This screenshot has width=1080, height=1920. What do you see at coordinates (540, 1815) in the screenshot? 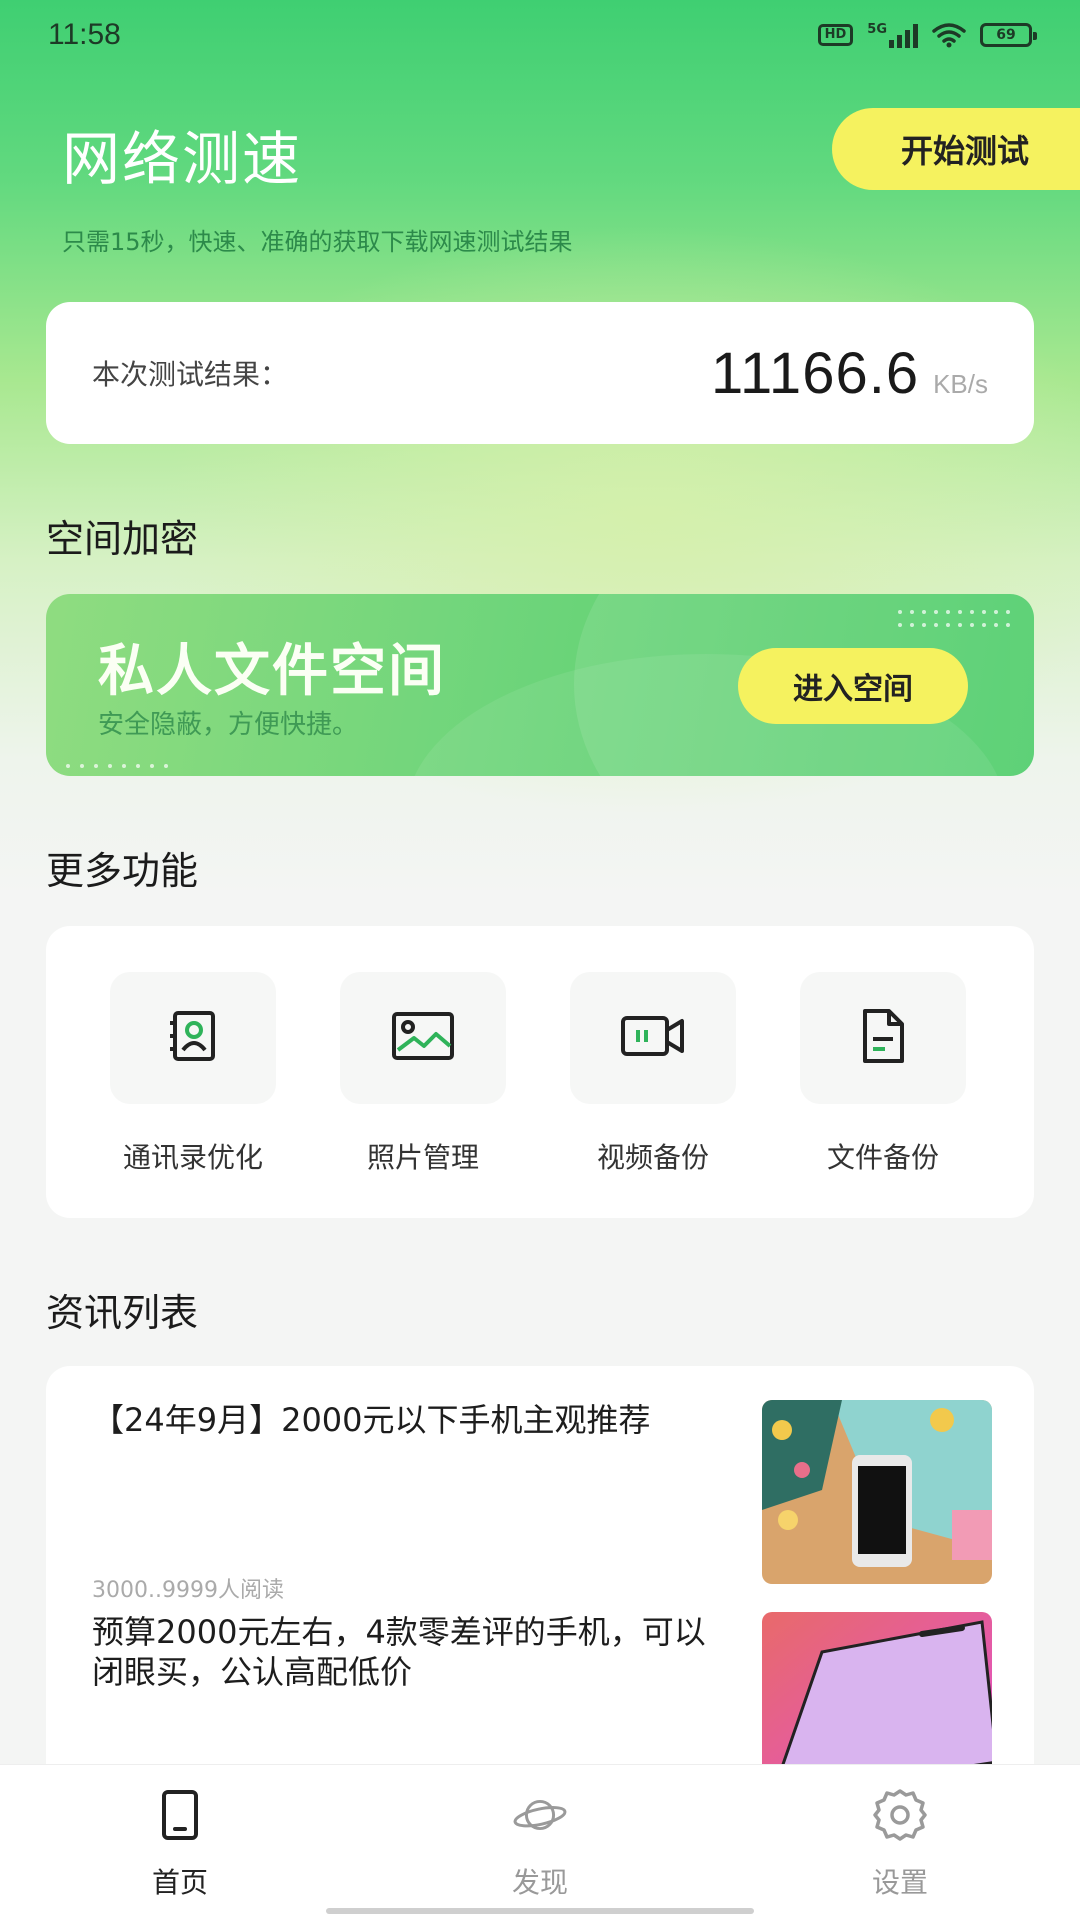
I see `planet-icon` at bounding box center [540, 1815].